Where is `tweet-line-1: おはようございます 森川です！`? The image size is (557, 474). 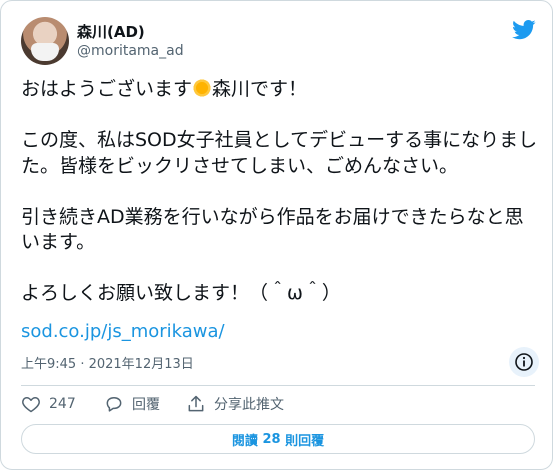 tweet-line-1: おはようございます 森川です！ is located at coordinates (281, 90).